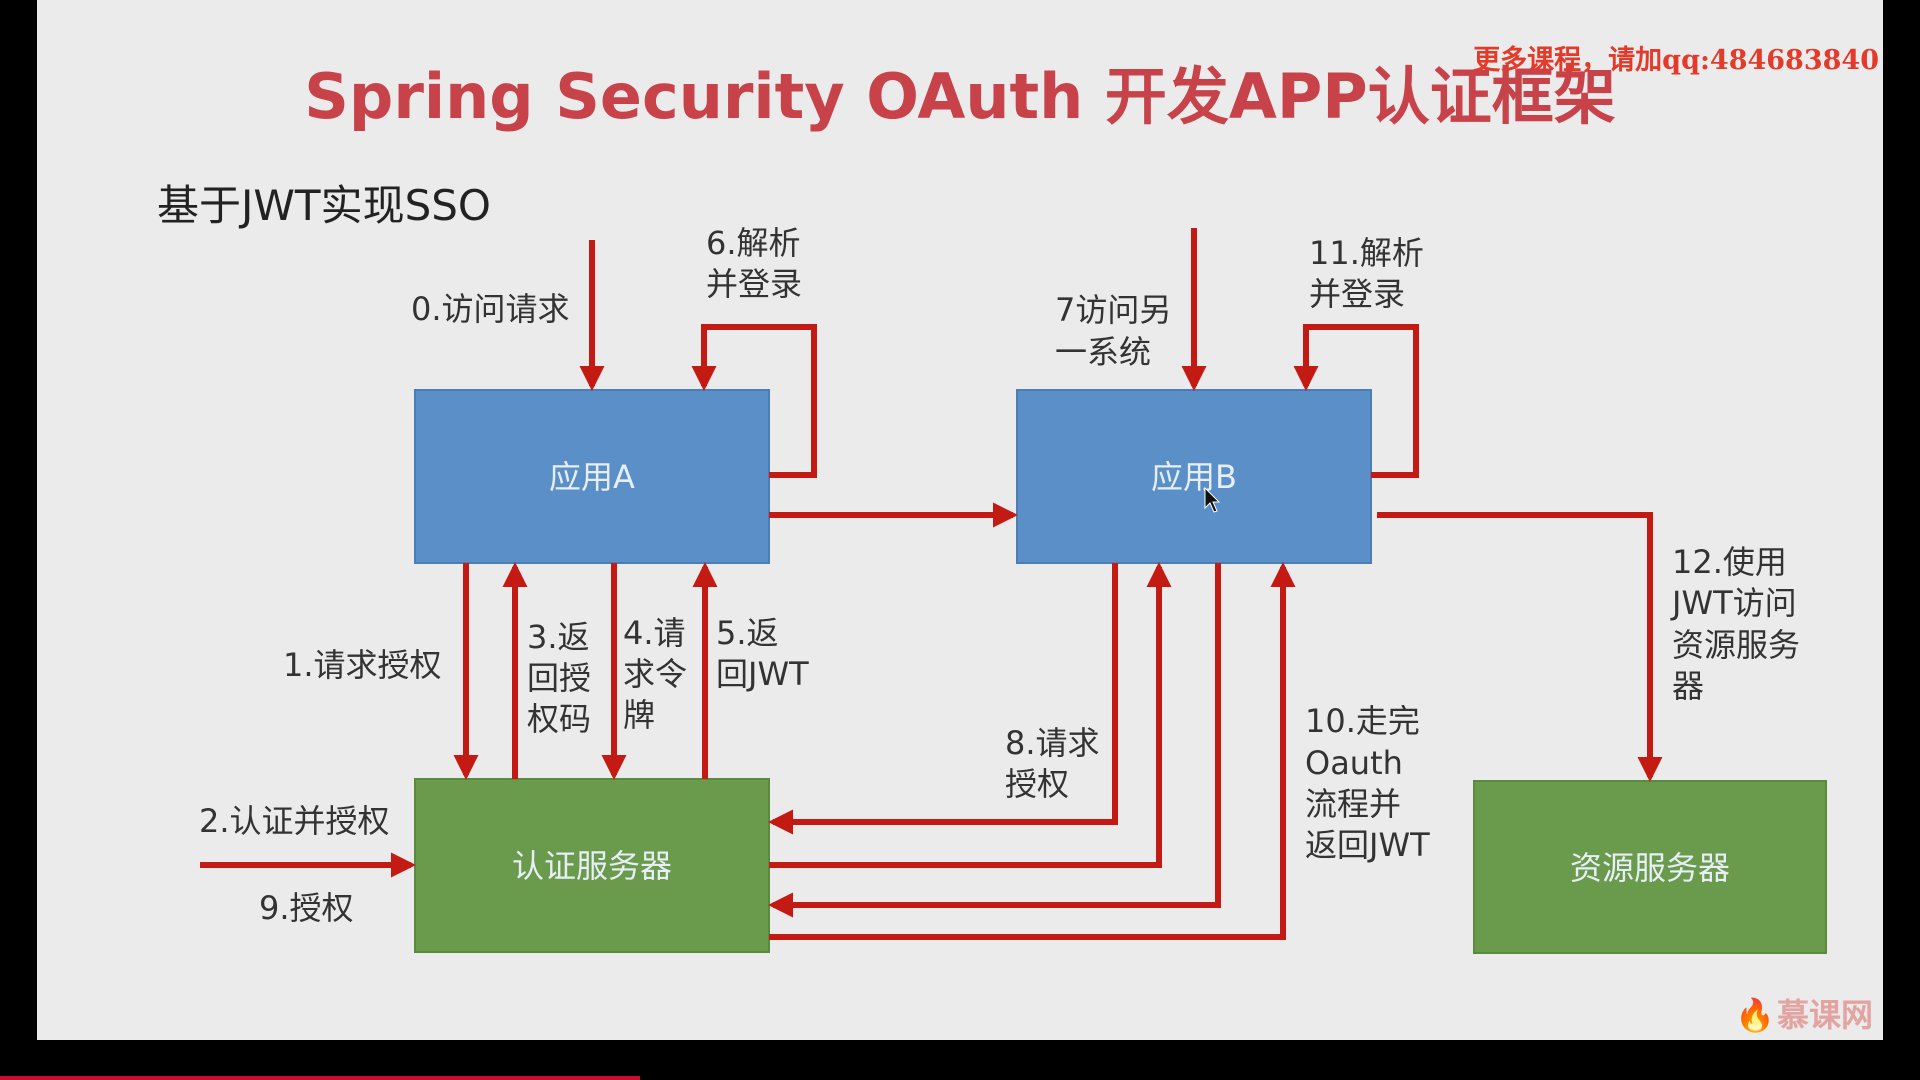 The image size is (1920, 1080). Describe the element at coordinates (1736, 645) in the screenshot. I see `label-step12-line3: 资源服务` at that location.